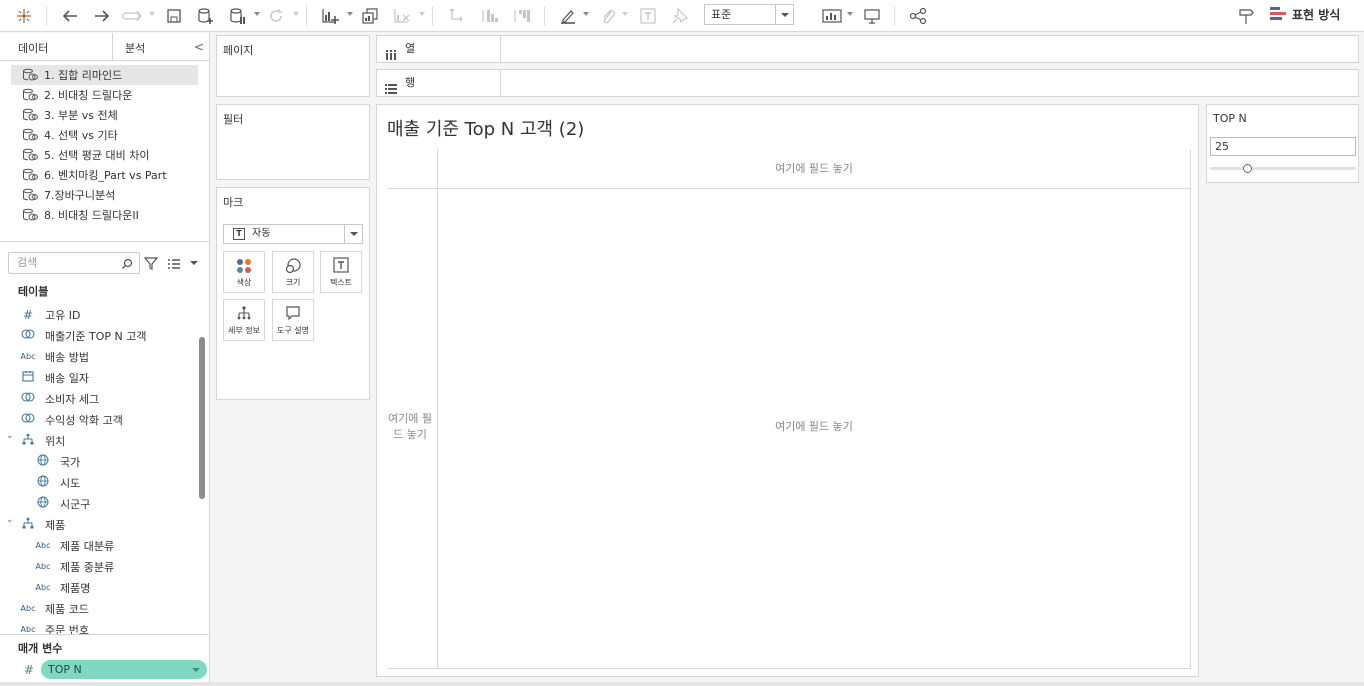 This screenshot has width=1364, height=686. What do you see at coordinates (1305, 14) in the screenshot?
I see `show-me-button: 표현 방식` at bounding box center [1305, 14].